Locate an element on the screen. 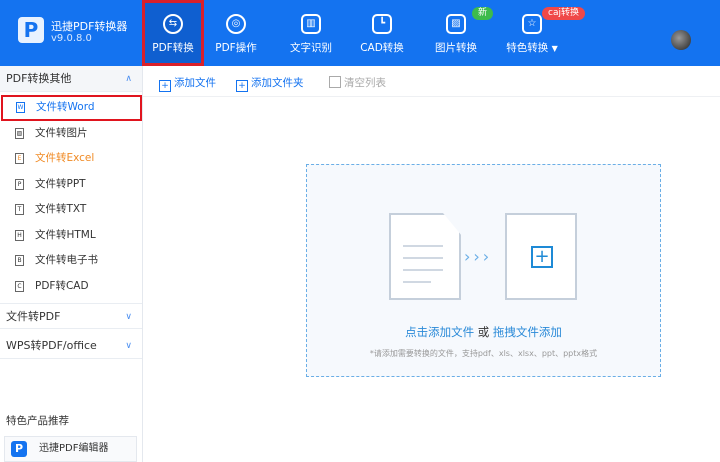 The height and width of the screenshot is (462, 720). sidebar-item-to-word: W 文件转Word is located at coordinates (71, 108).